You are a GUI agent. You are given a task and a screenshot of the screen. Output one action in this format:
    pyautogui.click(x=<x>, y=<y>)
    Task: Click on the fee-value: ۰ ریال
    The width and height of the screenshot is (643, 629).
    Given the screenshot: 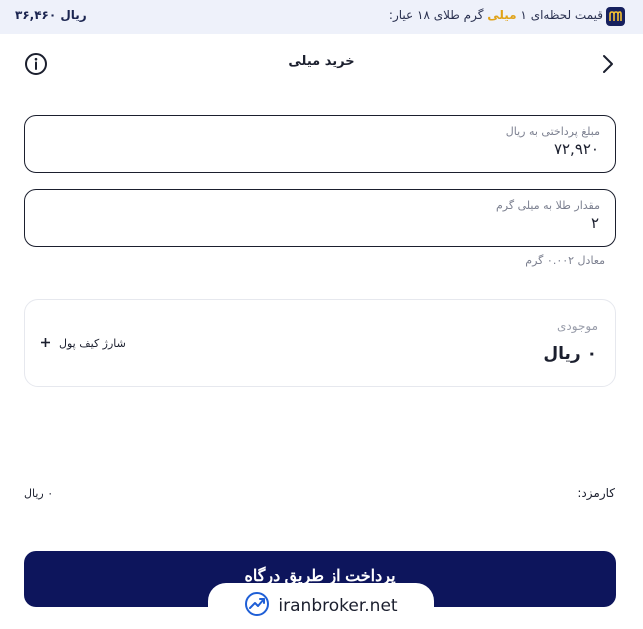 What is the action you would take?
    pyautogui.click(x=39, y=493)
    